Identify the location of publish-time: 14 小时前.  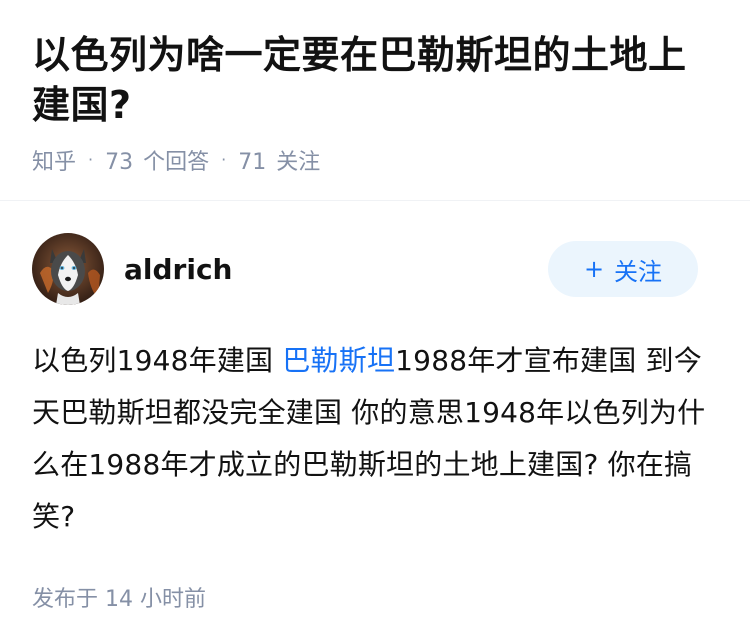
(156, 599).